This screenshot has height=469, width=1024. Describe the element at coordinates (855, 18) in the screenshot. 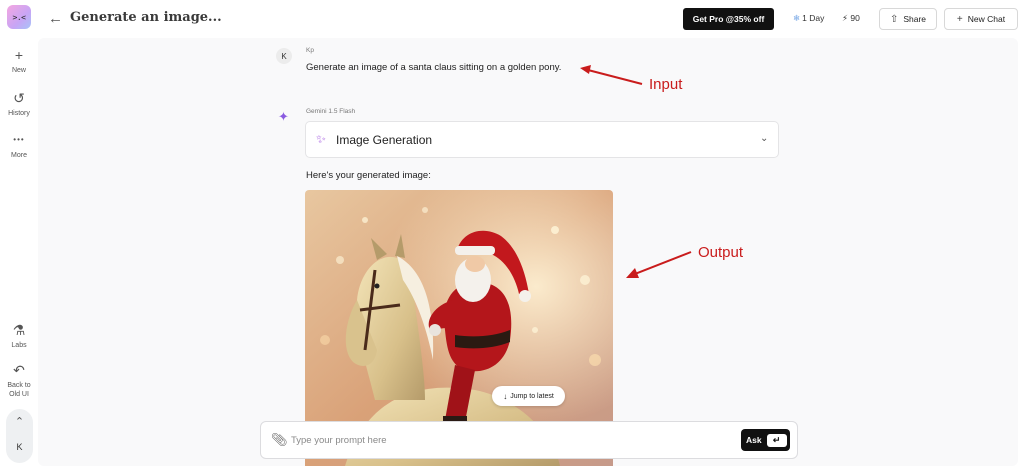

I see `credits-count: 90` at that location.